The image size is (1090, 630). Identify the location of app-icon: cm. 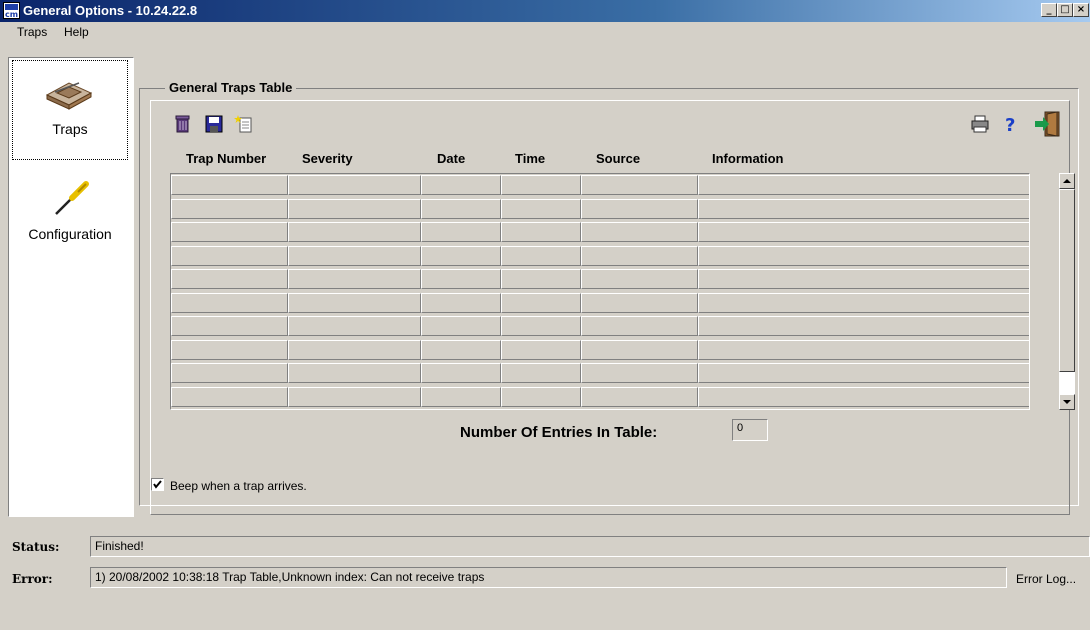
(11, 10).